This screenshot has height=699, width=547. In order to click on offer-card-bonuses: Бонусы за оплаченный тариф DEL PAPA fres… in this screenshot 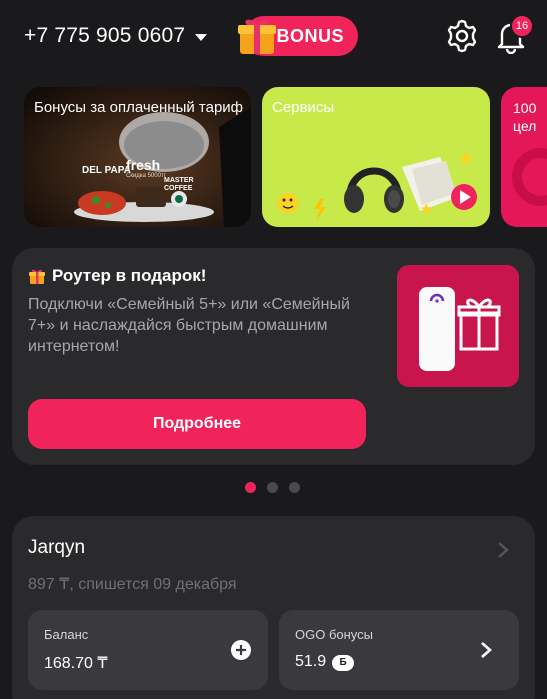, I will do `click(137, 157)`.